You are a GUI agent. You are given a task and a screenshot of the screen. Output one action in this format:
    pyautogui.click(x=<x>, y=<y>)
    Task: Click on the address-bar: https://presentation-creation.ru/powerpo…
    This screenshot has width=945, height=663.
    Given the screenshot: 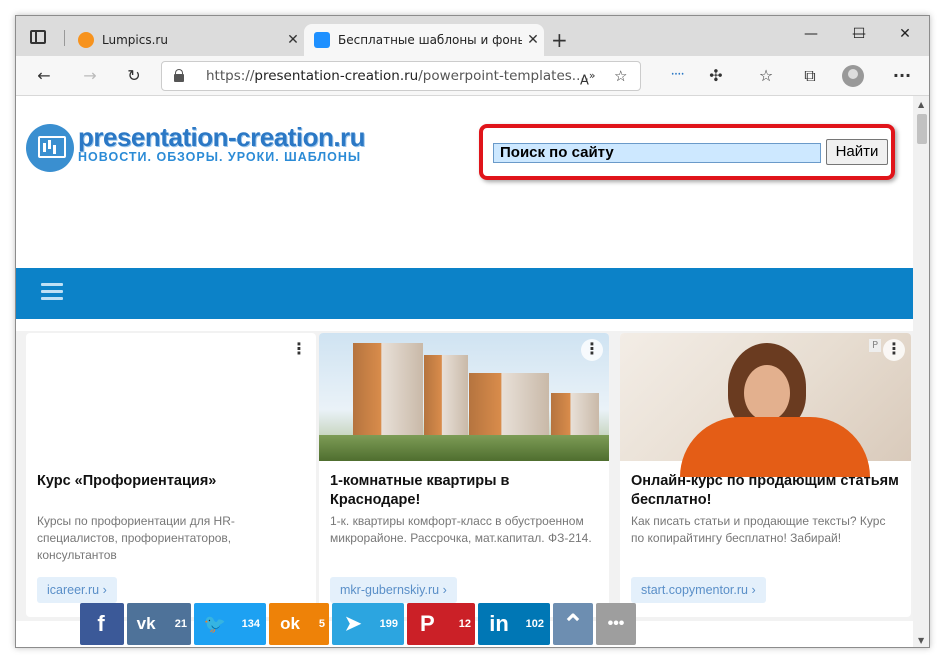 What is the action you would take?
    pyautogui.click(x=401, y=76)
    